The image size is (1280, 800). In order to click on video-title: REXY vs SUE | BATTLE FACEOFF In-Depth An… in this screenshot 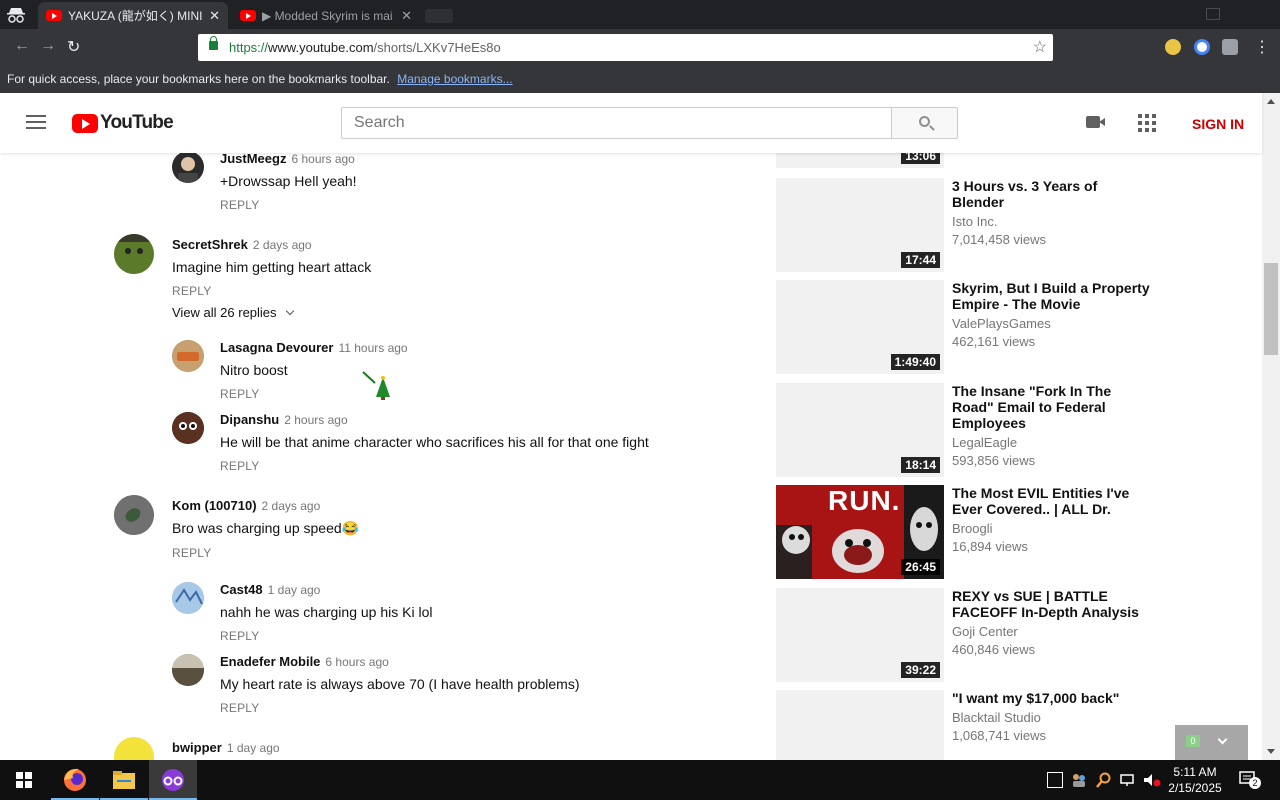, I will do `click(1052, 623)`.